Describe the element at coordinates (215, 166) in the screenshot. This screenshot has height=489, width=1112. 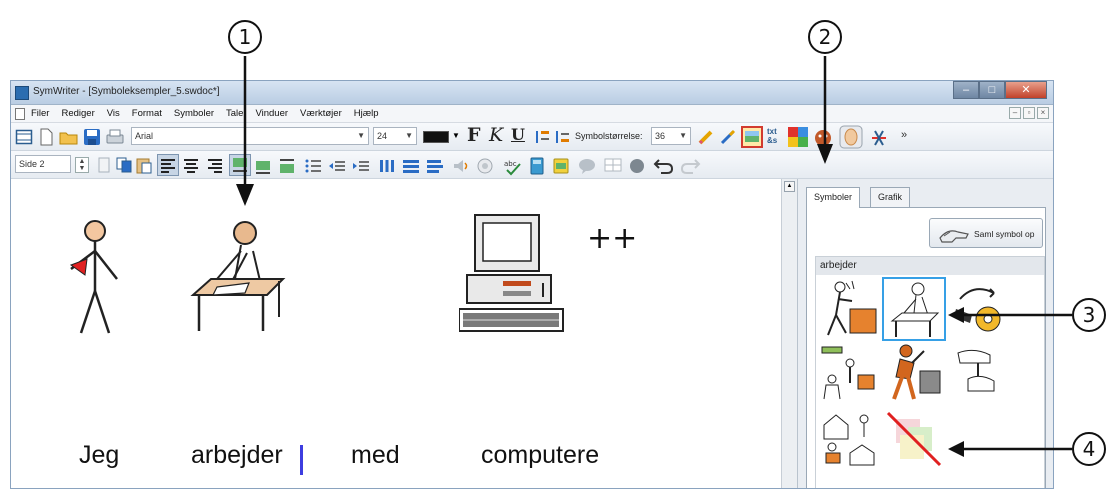
I see `align-right-icon` at that location.